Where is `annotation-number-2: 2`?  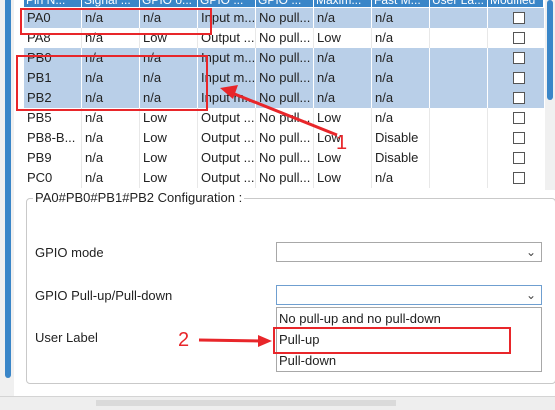
annotation-number-2: 2 is located at coordinates (184, 340).